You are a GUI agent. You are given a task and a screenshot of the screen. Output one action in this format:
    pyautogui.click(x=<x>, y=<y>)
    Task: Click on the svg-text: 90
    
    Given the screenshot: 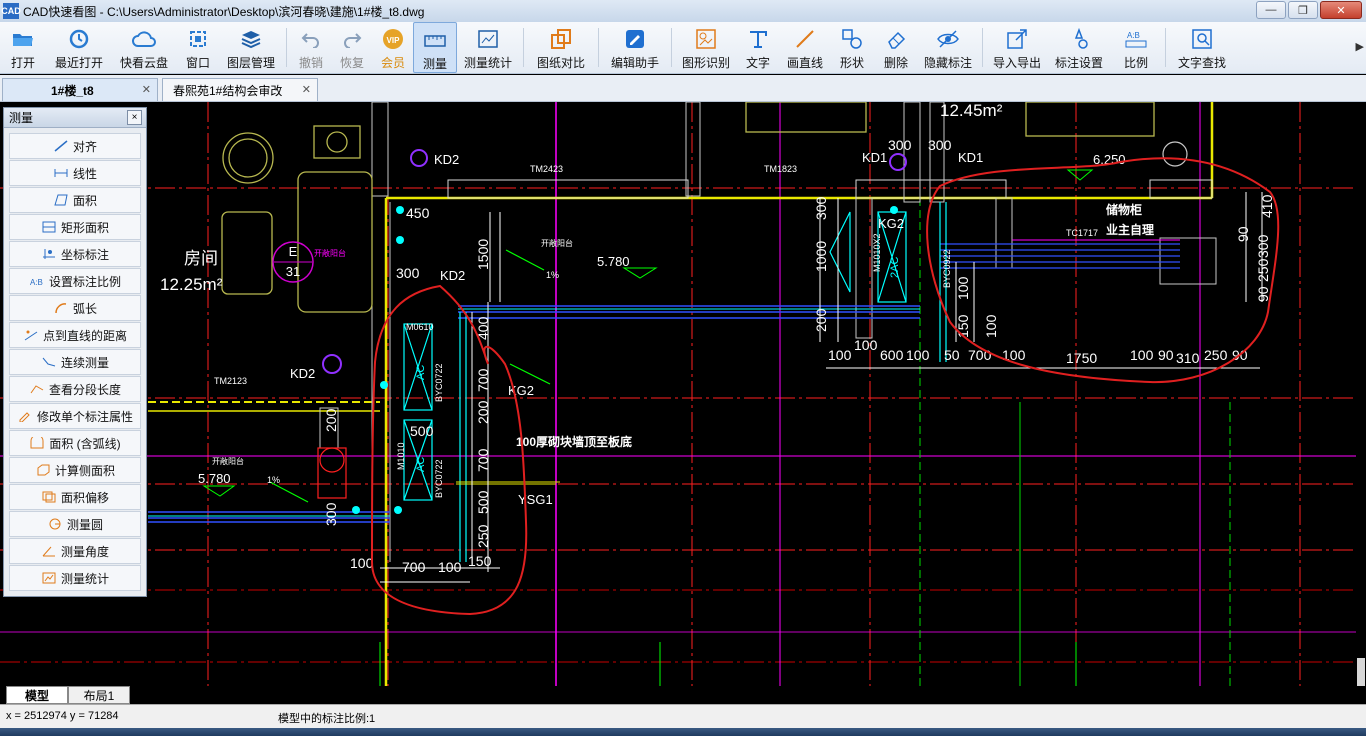 What is the action you would take?
    pyautogui.click(x=1243, y=234)
    